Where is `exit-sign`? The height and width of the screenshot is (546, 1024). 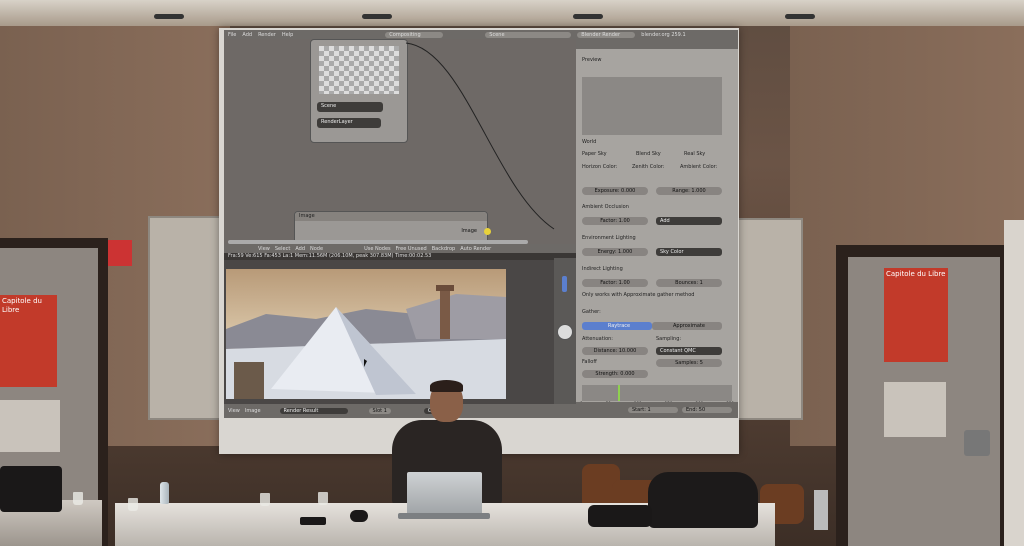
exit-sign is located at coordinates (120, 253).